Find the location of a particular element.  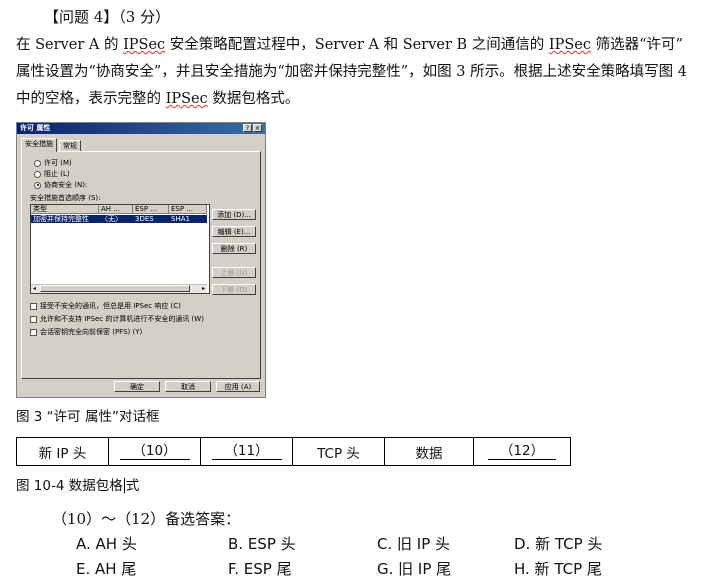

dialog-title: 许可 属性 is located at coordinates (141, 128).